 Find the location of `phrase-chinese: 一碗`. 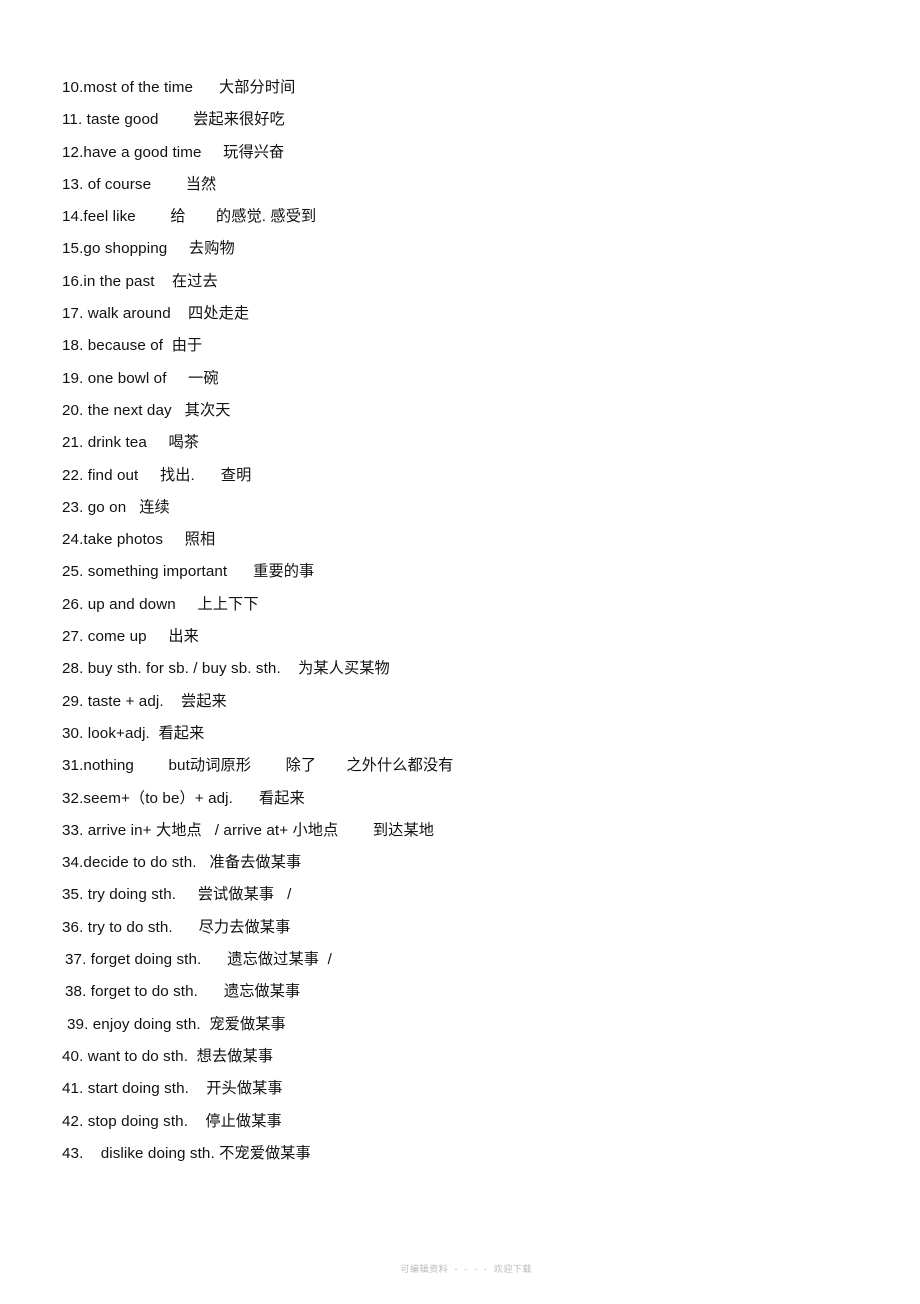

phrase-chinese: 一碗 is located at coordinates (203, 378).